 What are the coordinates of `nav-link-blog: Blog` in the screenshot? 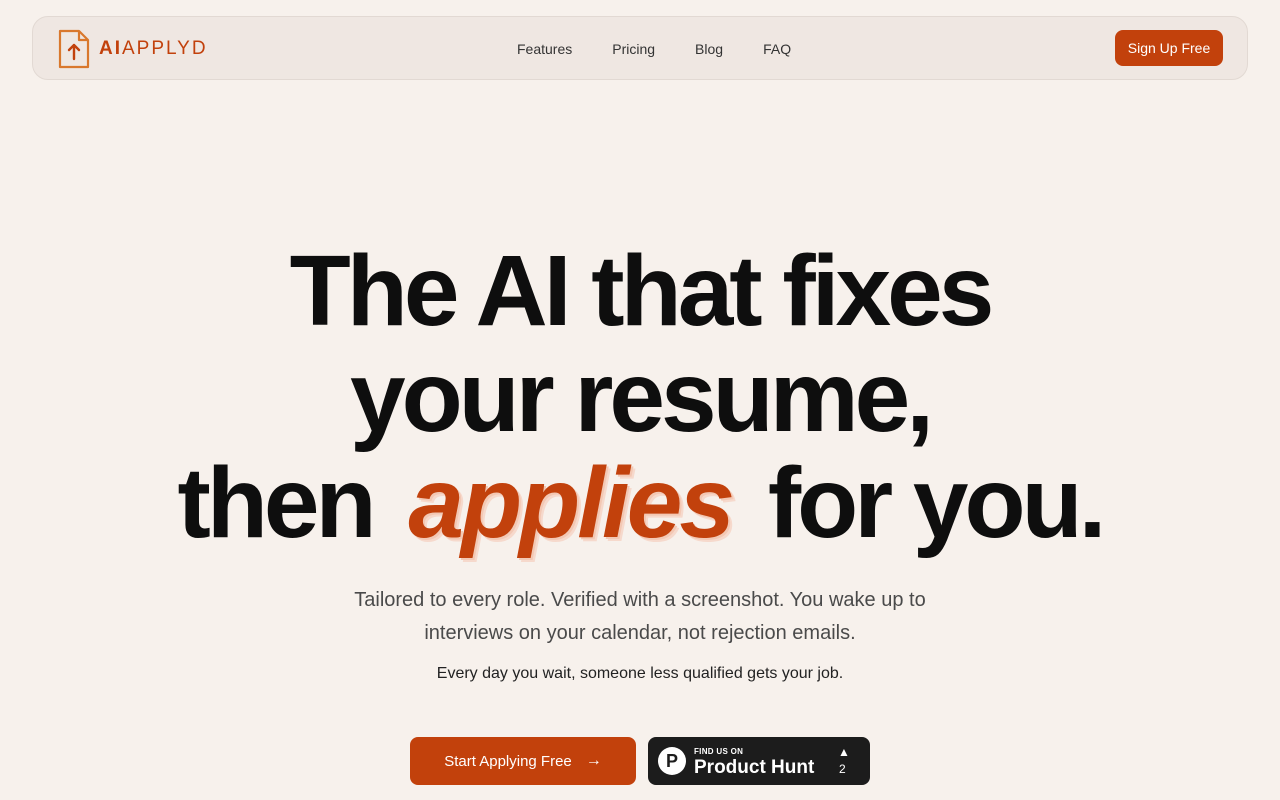 It's located at (709, 49).